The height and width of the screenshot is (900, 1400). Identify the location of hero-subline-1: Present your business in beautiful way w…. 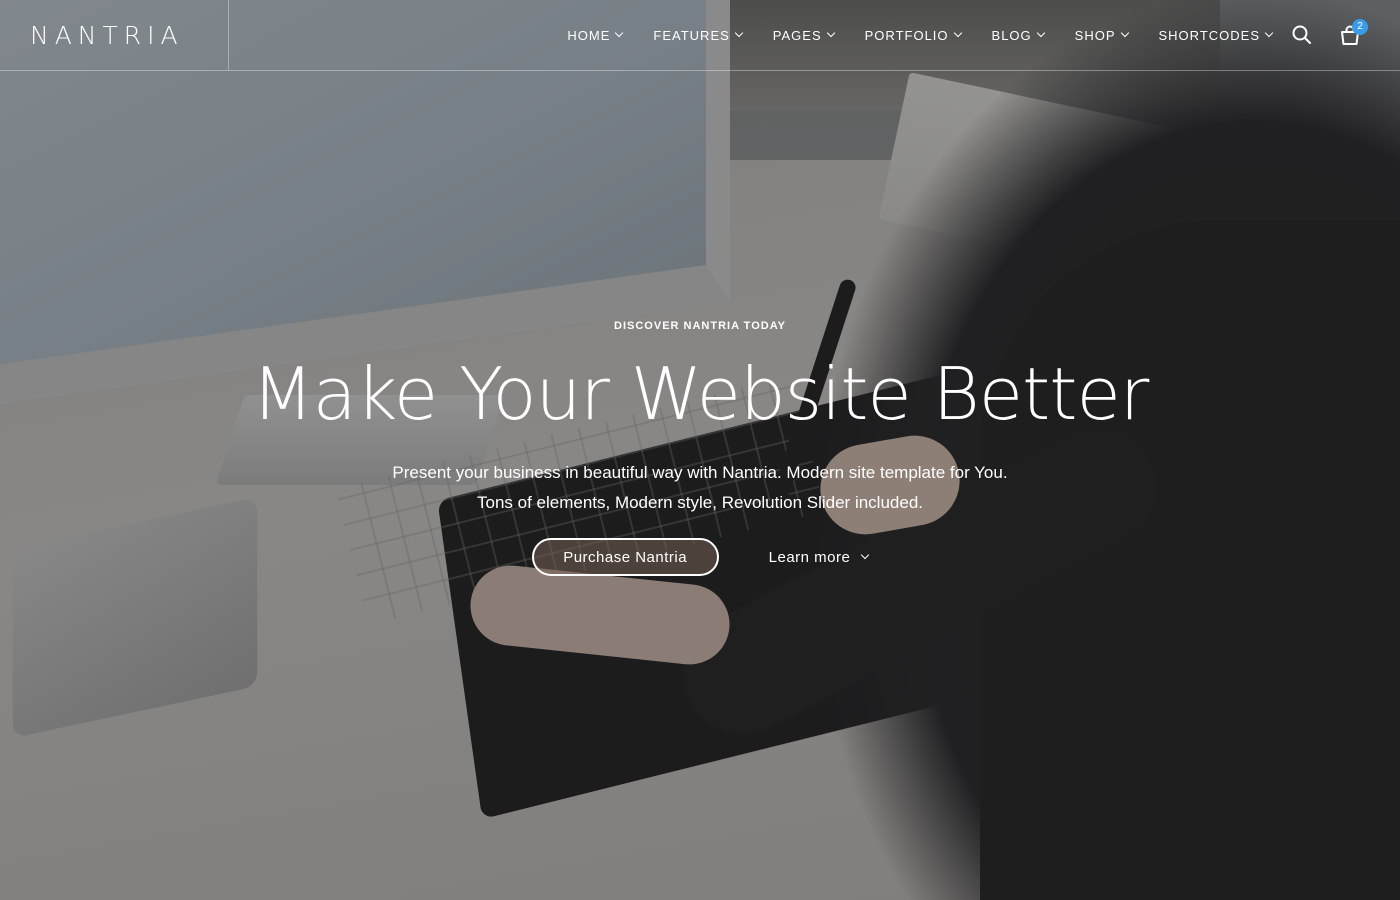
(700, 472).